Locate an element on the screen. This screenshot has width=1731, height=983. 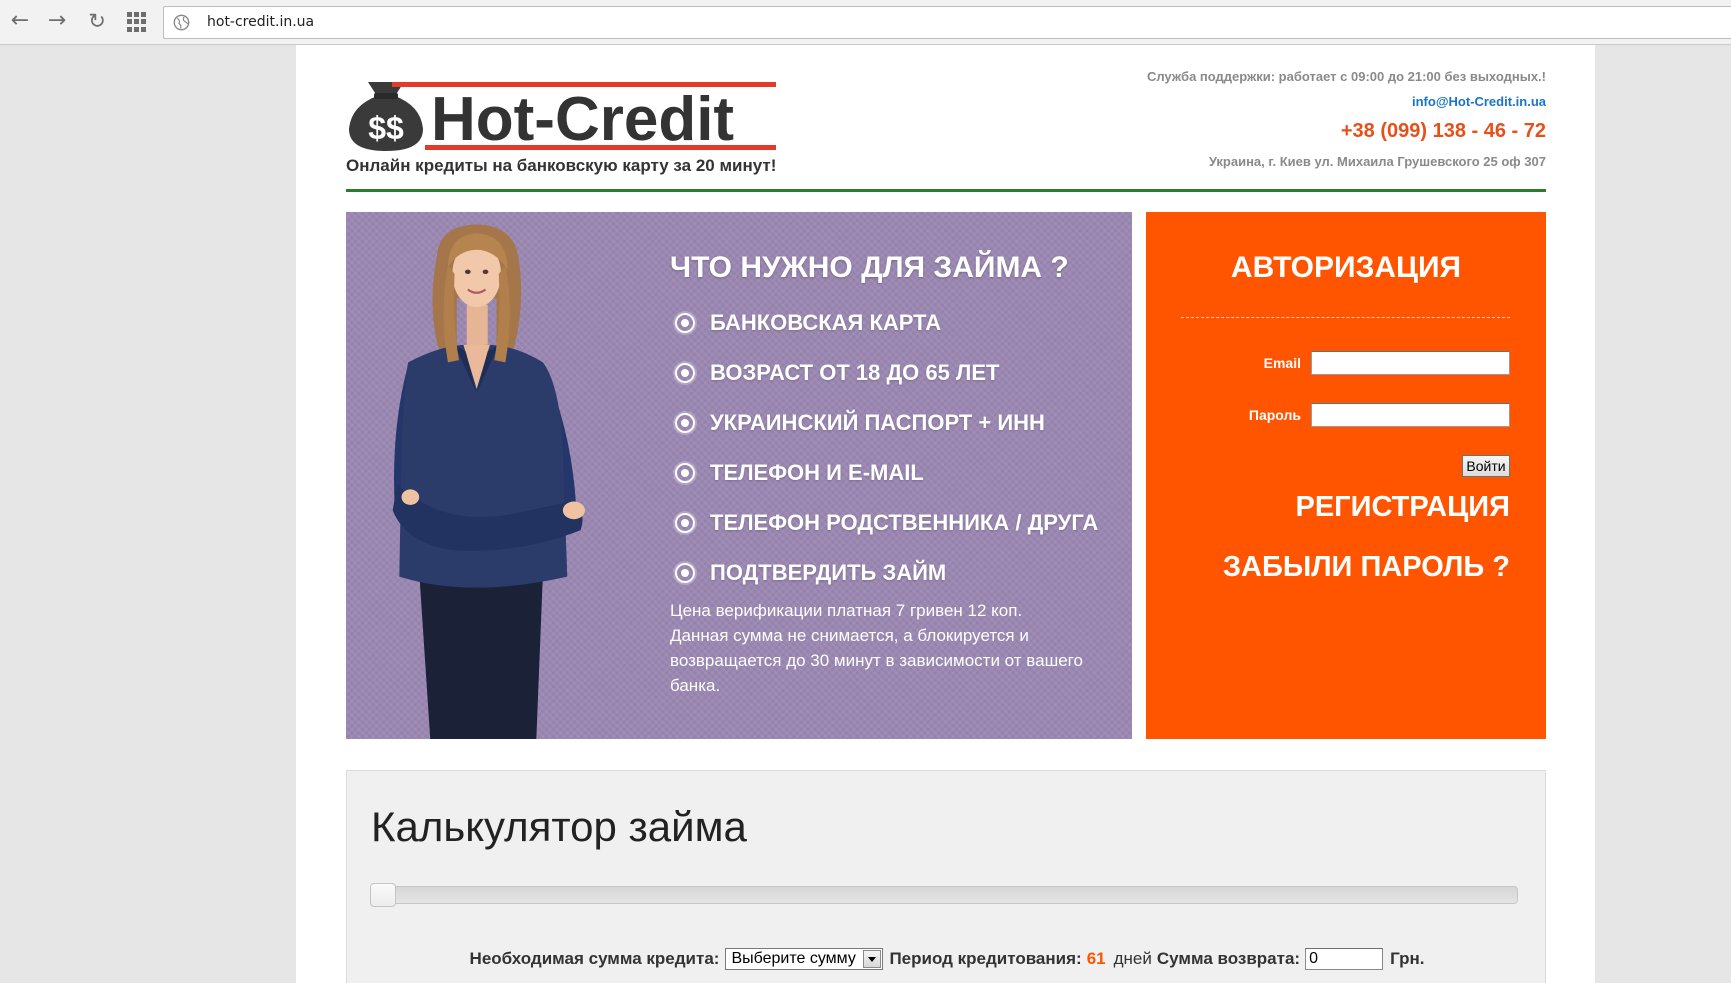
email-field is located at coordinates (1410, 363).